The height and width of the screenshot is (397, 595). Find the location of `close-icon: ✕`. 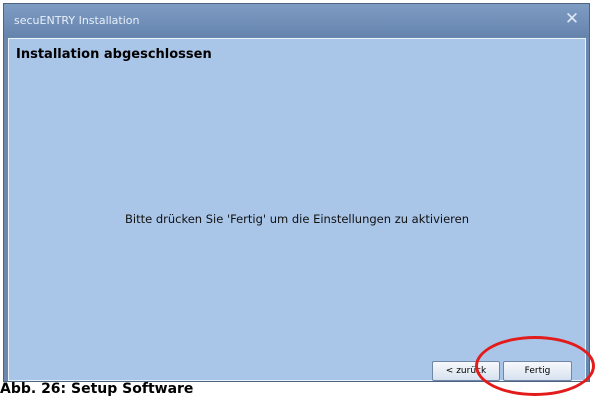

close-icon: ✕ is located at coordinates (572, 19).